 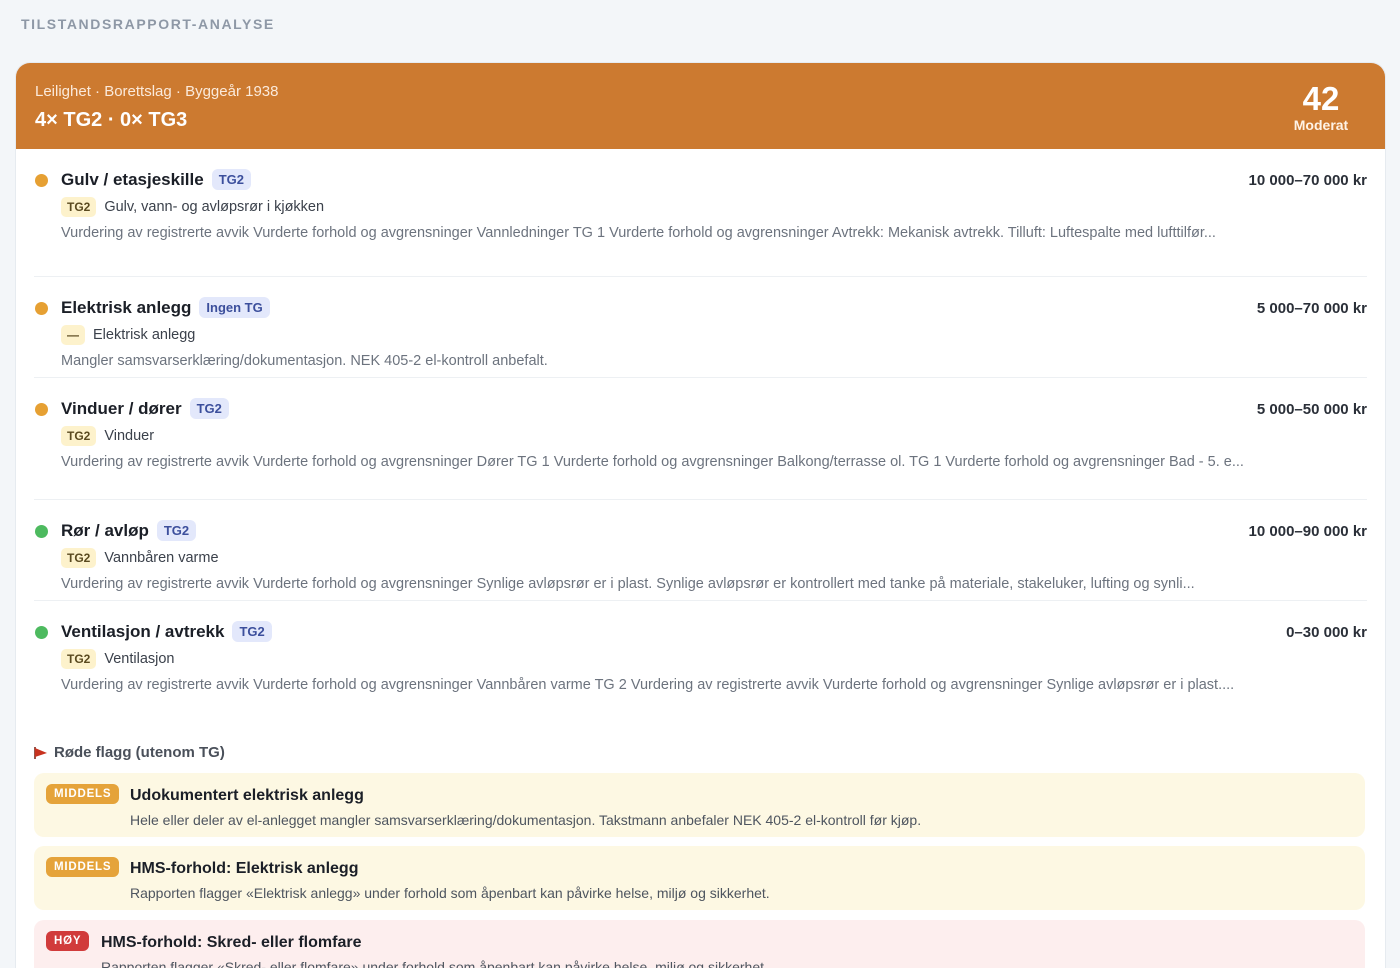 What do you see at coordinates (1311, 308) in the screenshot?
I see `cost-estimate: 5 000–70 000 kr` at bounding box center [1311, 308].